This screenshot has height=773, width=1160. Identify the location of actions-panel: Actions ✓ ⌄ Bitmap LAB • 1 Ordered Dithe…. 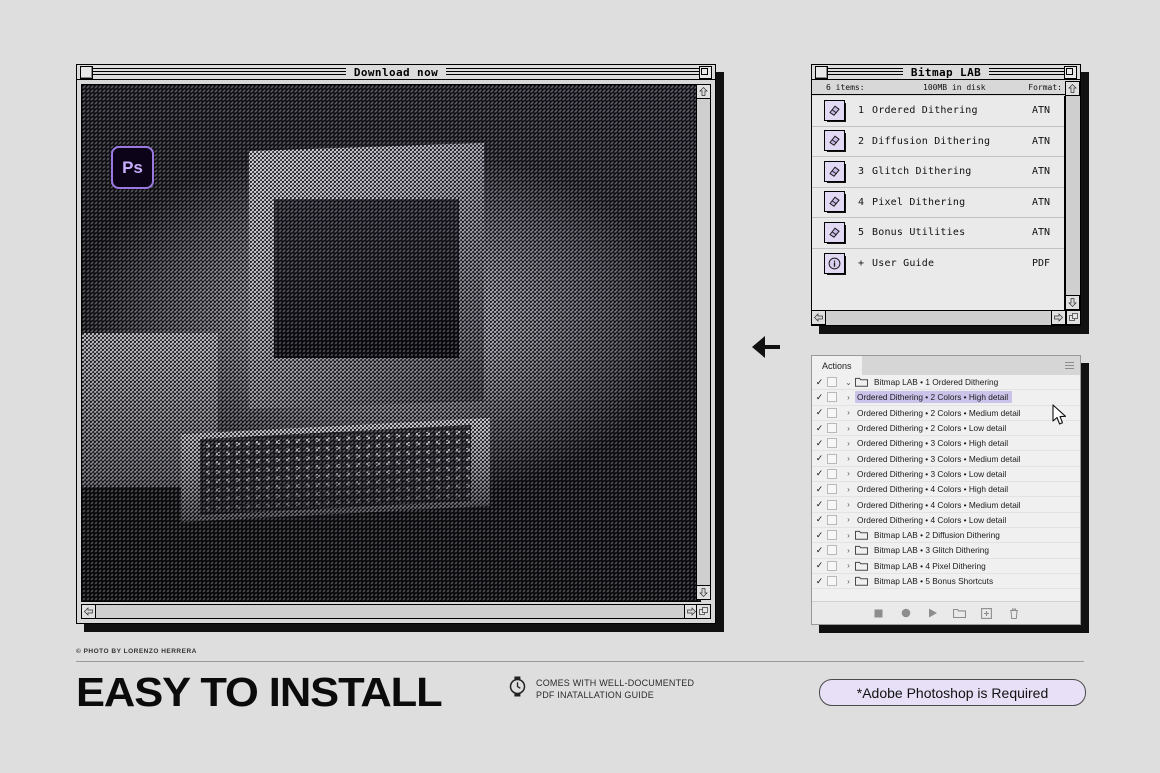
(946, 490).